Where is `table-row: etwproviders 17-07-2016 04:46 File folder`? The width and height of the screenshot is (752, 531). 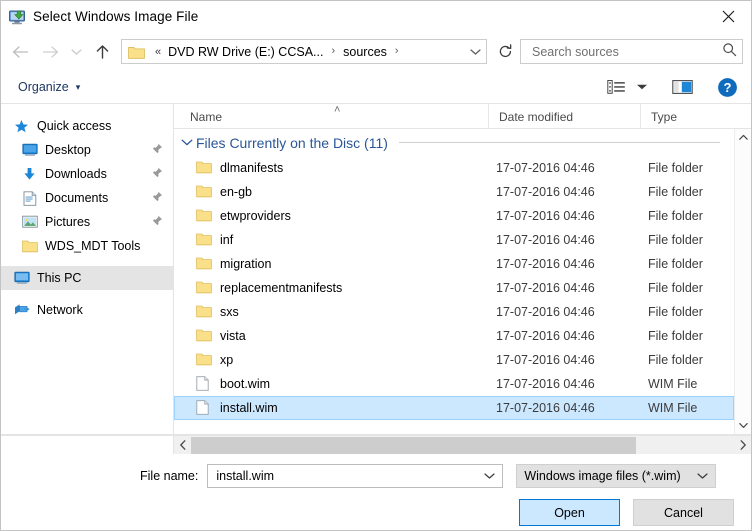 table-row: etwproviders 17-07-2016 04:46 File folder is located at coordinates (454, 216).